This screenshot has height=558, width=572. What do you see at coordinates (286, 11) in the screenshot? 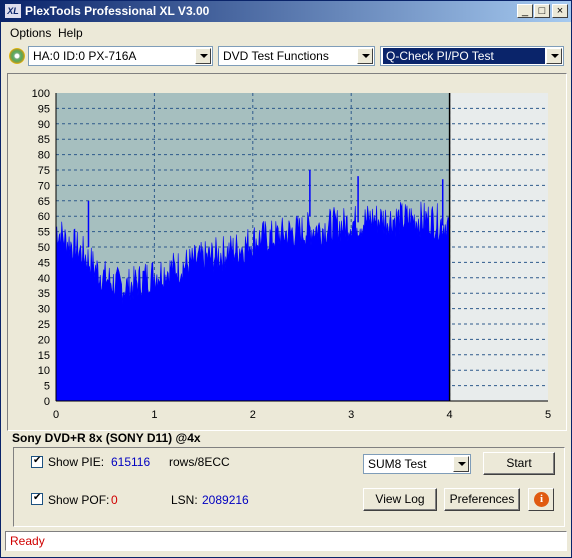
I see `title-bar: XL PlexTools Professional XL V3.00 _ □ ×` at bounding box center [286, 11].